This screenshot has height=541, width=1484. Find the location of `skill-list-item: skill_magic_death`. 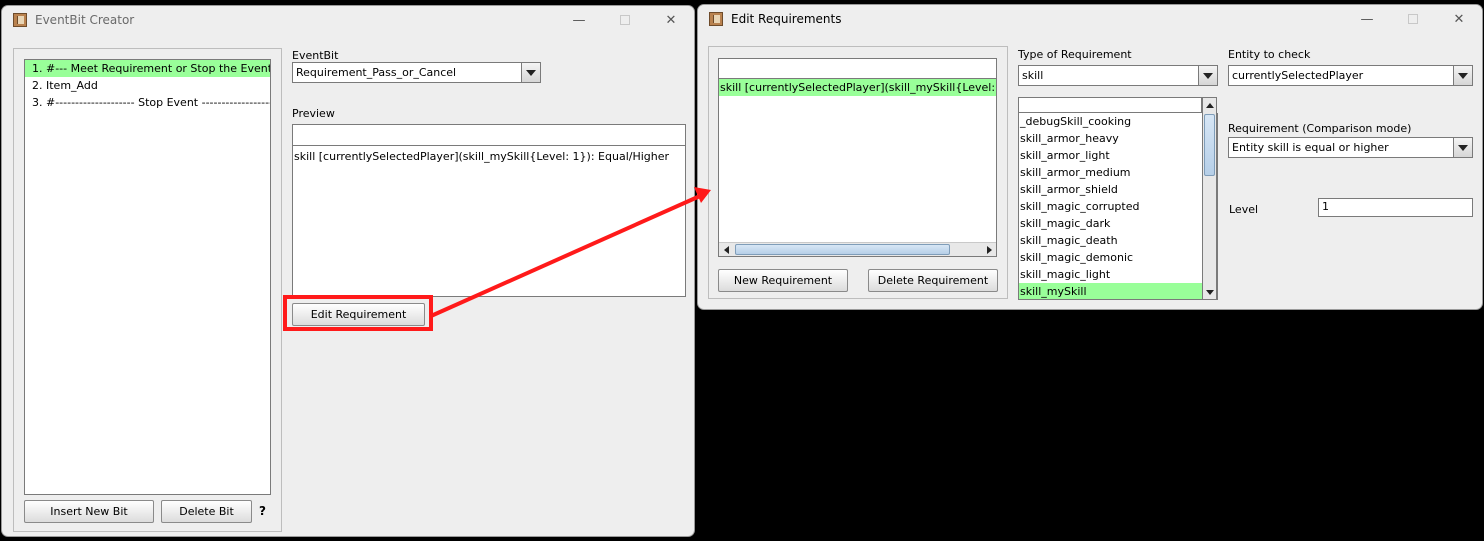

skill-list-item: skill_magic_death is located at coordinates (1111, 240).